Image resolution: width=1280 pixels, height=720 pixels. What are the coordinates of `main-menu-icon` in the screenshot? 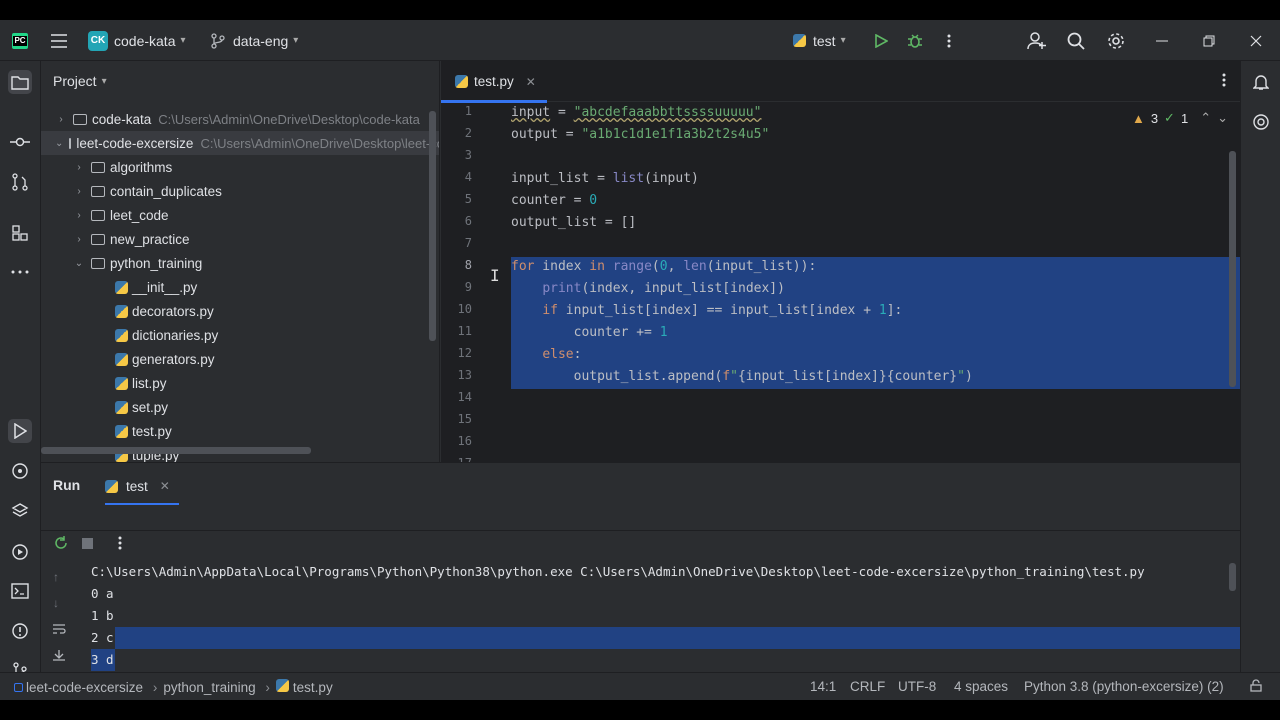 It's located at (59, 41).